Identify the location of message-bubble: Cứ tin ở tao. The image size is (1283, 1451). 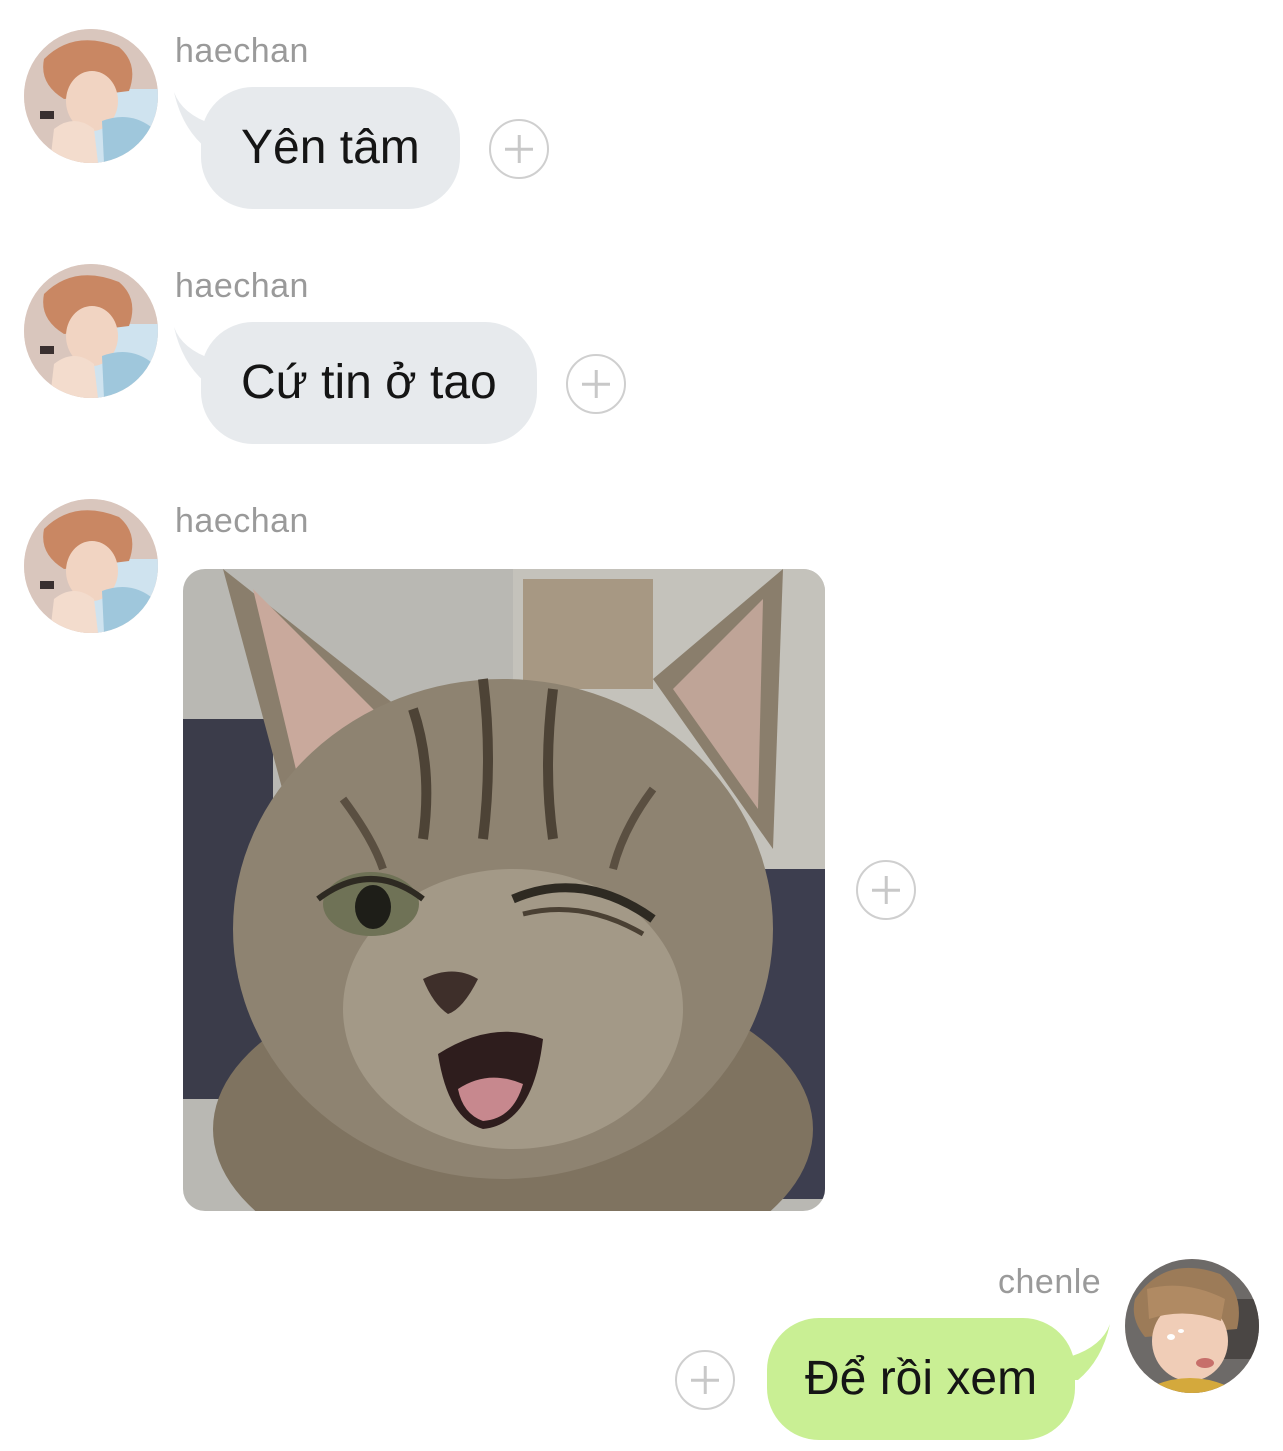
(369, 383).